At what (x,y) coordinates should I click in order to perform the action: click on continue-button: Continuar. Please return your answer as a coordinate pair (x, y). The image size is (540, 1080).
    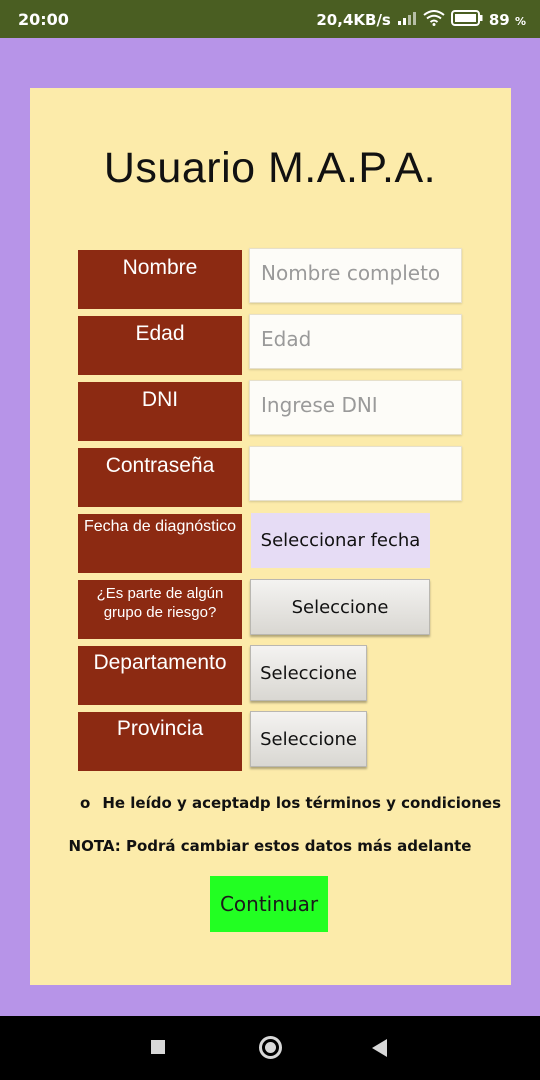
    Looking at the image, I should click on (269, 904).